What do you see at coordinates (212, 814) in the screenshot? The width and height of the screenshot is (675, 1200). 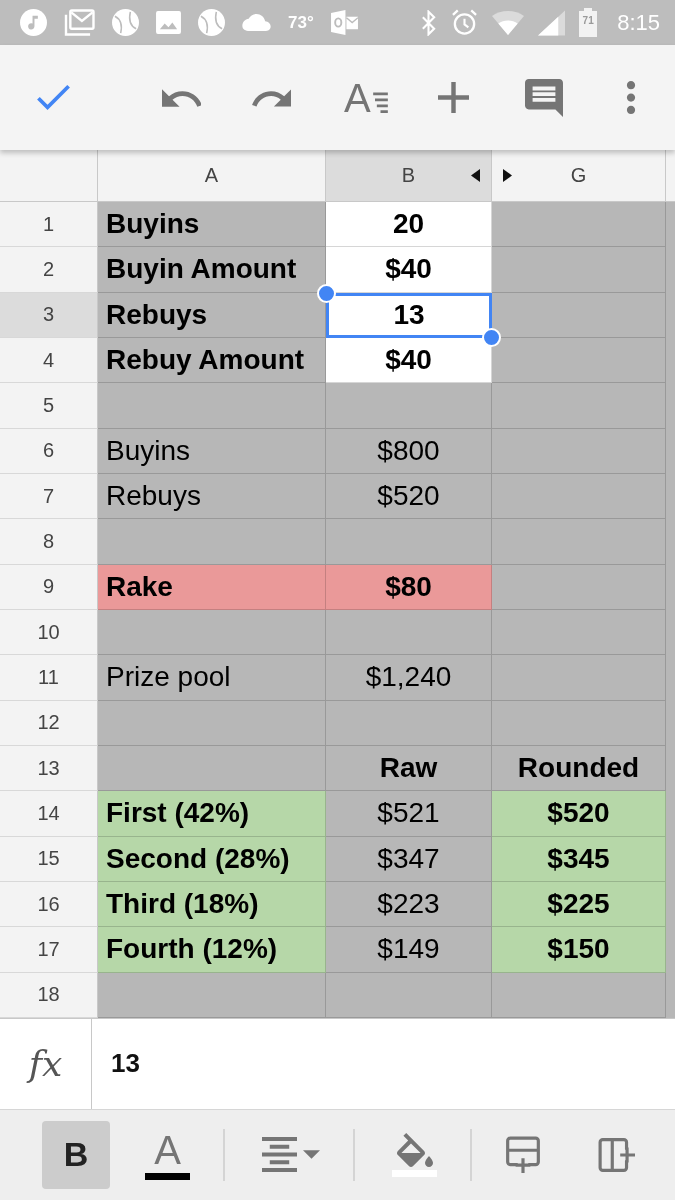 I see `table-cell: First (42%)` at bounding box center [212, 814].